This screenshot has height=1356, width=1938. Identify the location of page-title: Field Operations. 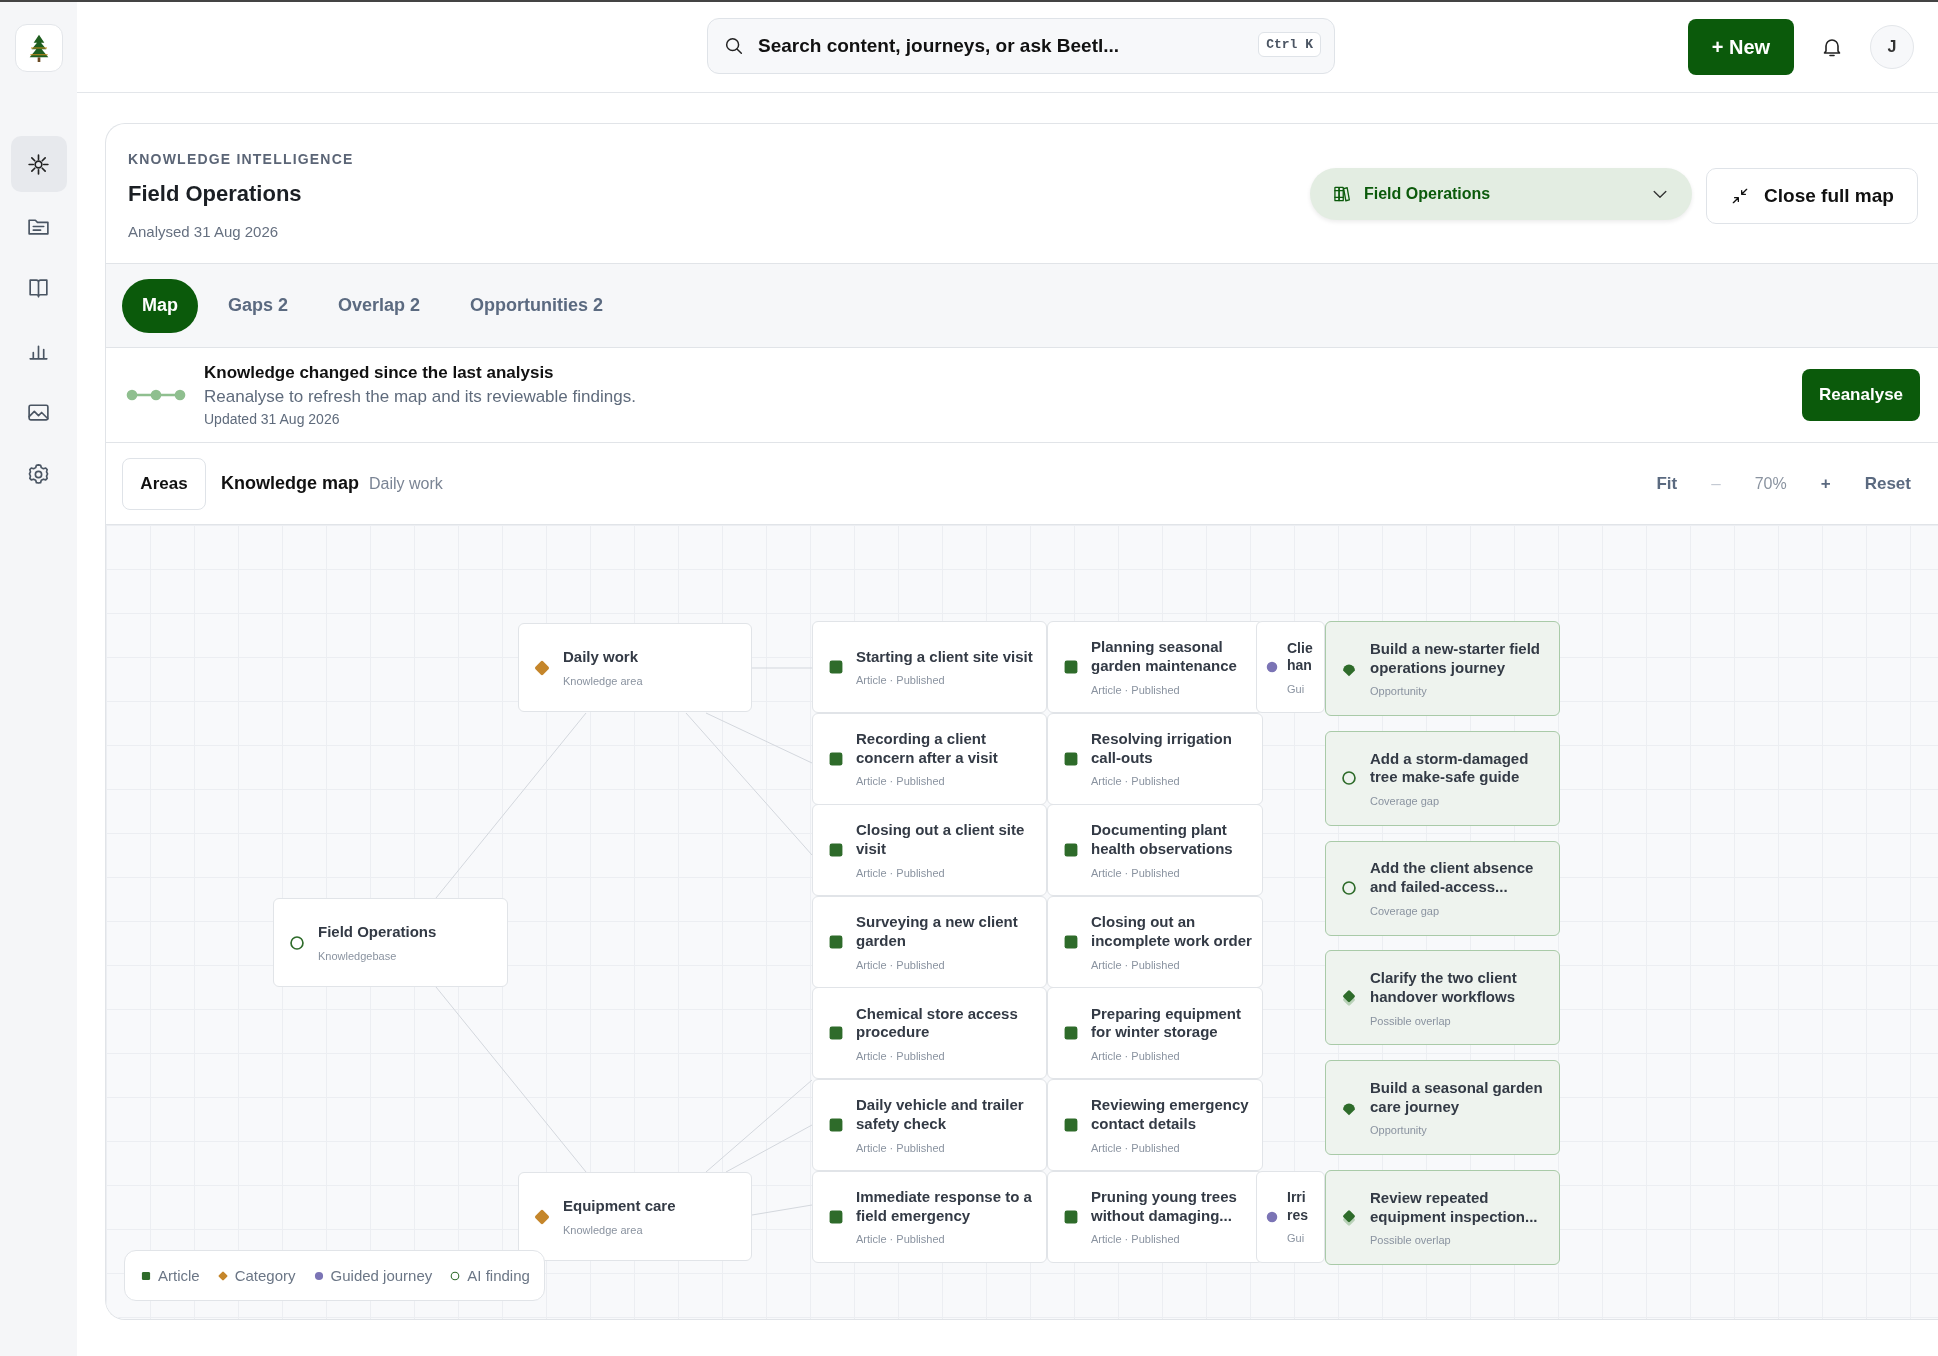
(215, 194).